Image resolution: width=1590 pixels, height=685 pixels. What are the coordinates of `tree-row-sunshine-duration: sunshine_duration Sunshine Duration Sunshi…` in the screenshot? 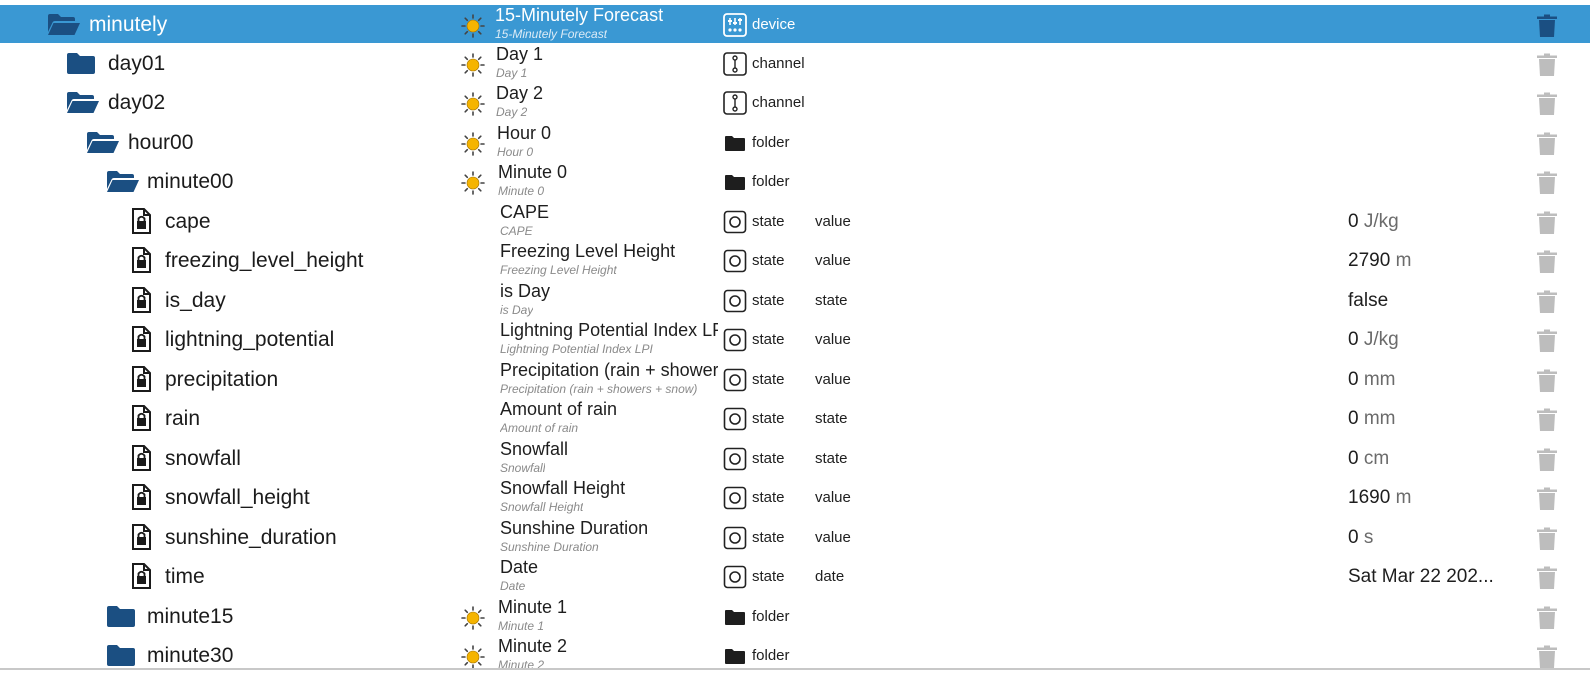 It's located at (795, 537).